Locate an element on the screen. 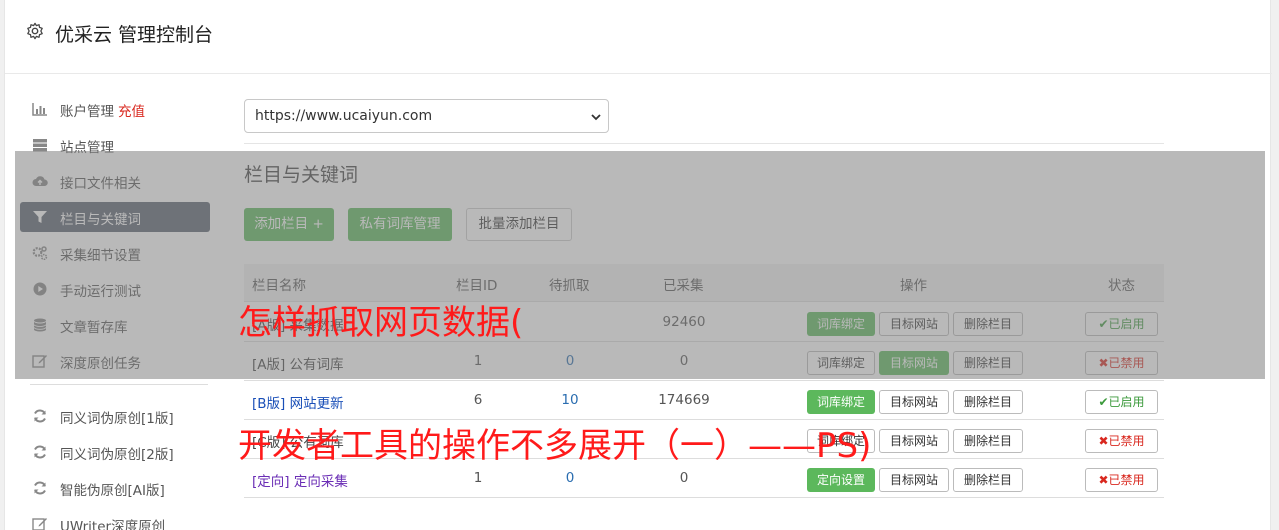 The height and width of the screenshot is (530, 1279). col-collected-header: 已采集 is located at coordinates (683, 286).